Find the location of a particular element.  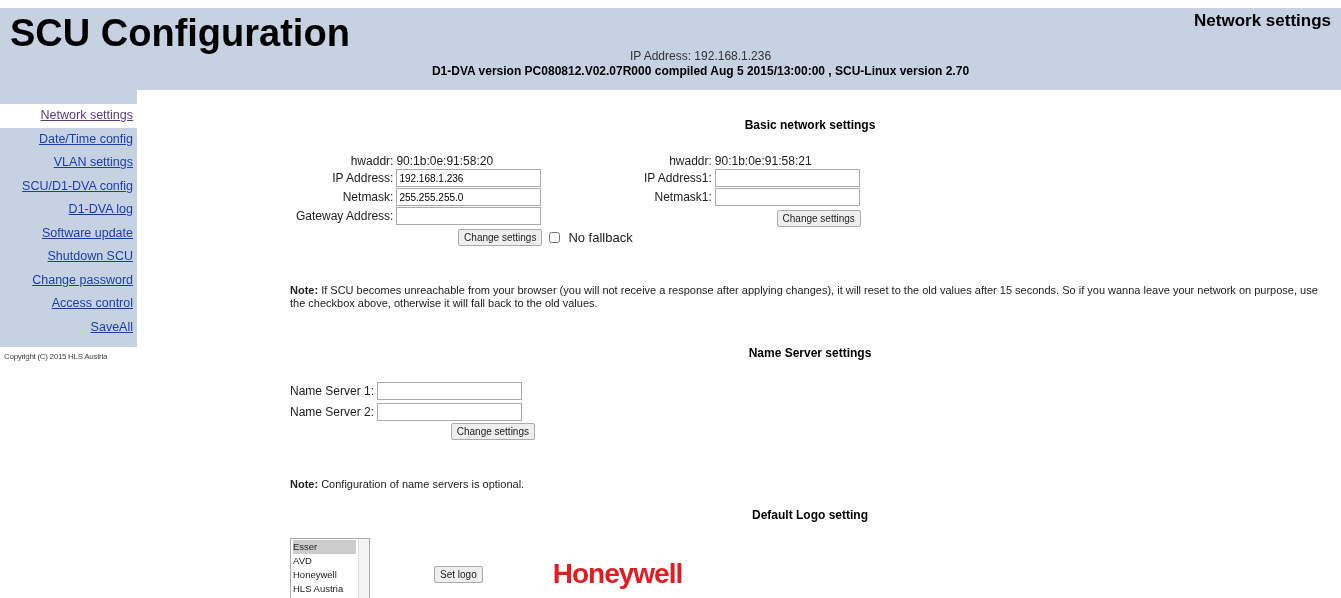

sidebar-link: Access control is located at coordinates (69, 304).